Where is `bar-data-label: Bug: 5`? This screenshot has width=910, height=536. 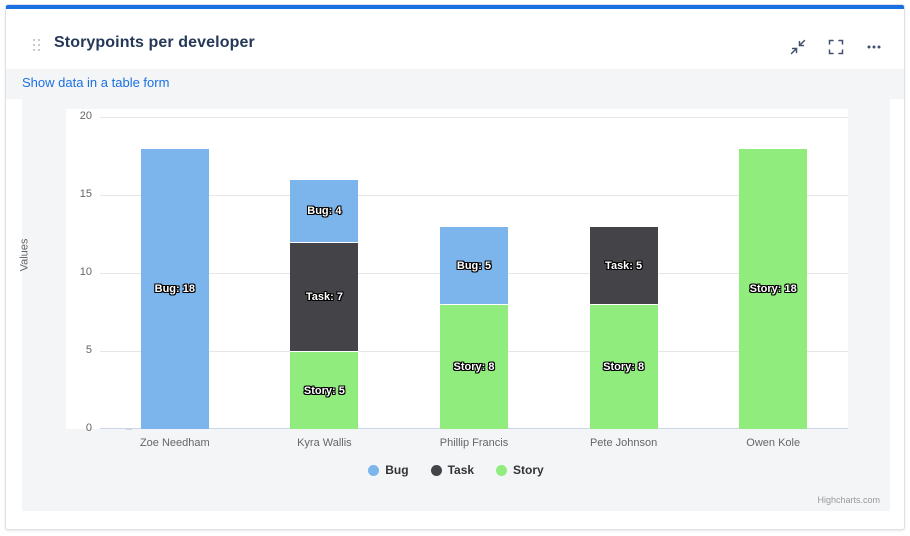
bar-data-label: Bug: 5 is located at coordinates (474, 265).